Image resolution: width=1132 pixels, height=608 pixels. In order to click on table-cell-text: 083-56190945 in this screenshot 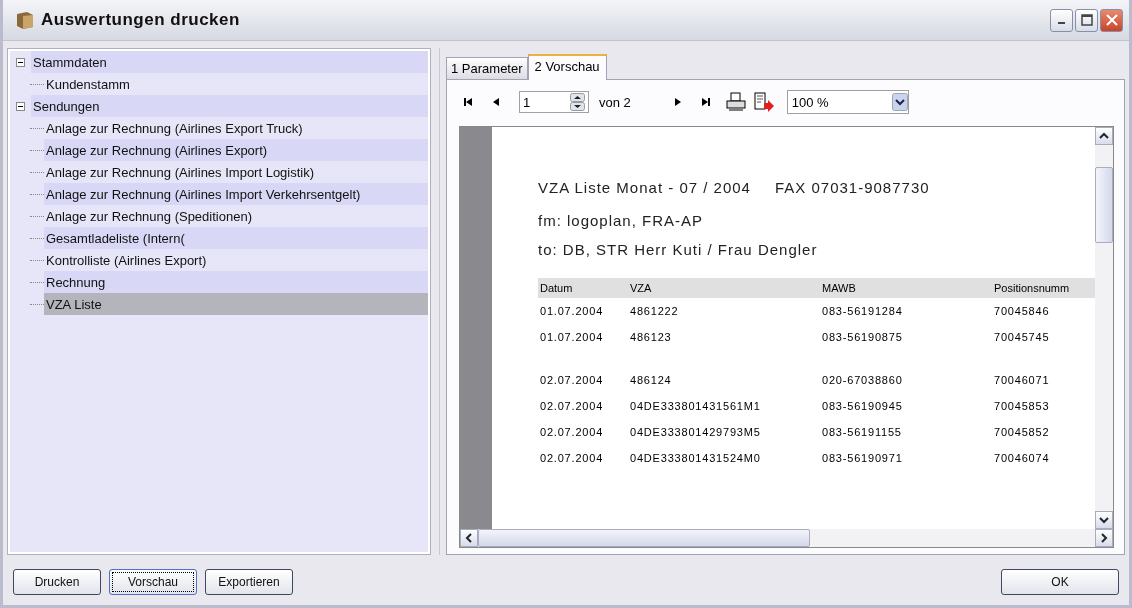, I will do `click(862, 406)`.